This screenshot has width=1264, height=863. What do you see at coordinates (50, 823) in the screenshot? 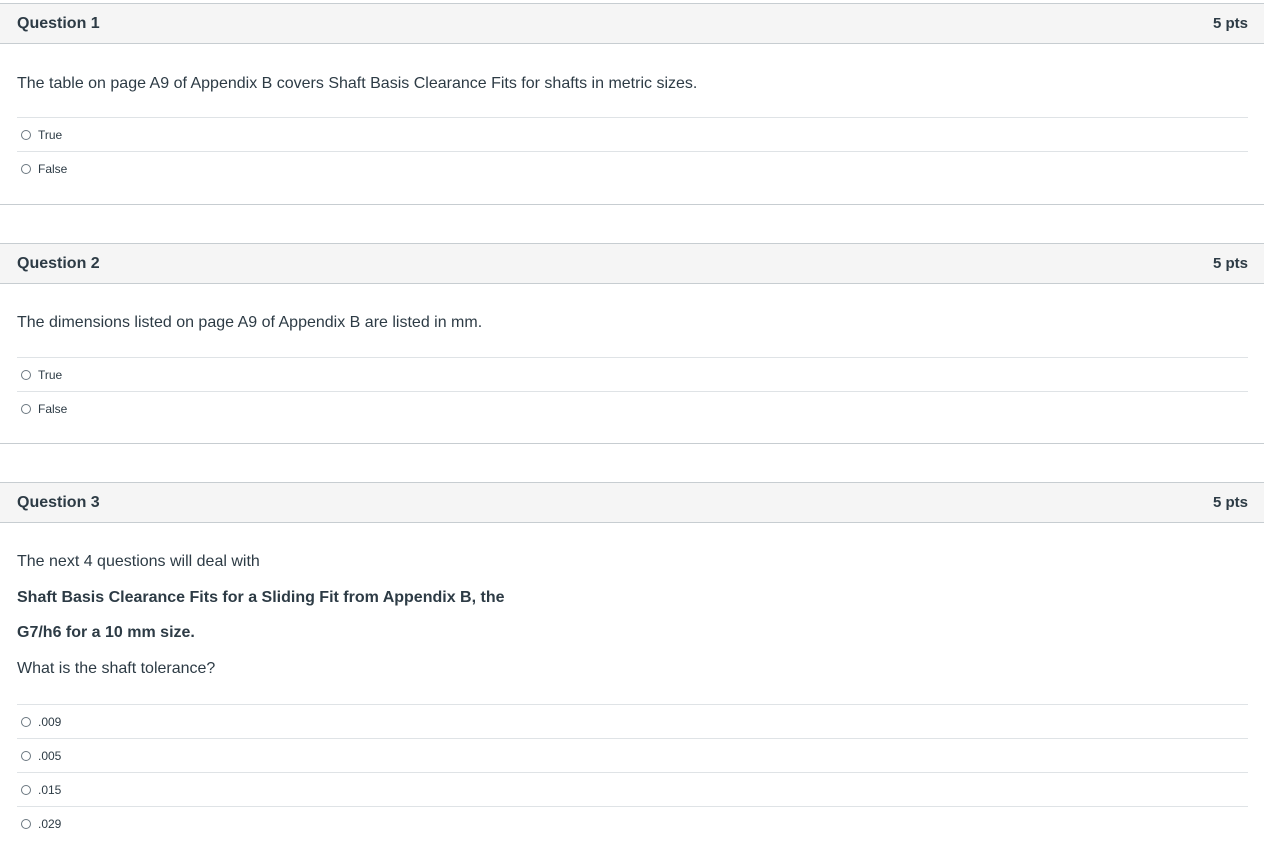
I see `answer-label: .029` at bounding box center [50, 823].